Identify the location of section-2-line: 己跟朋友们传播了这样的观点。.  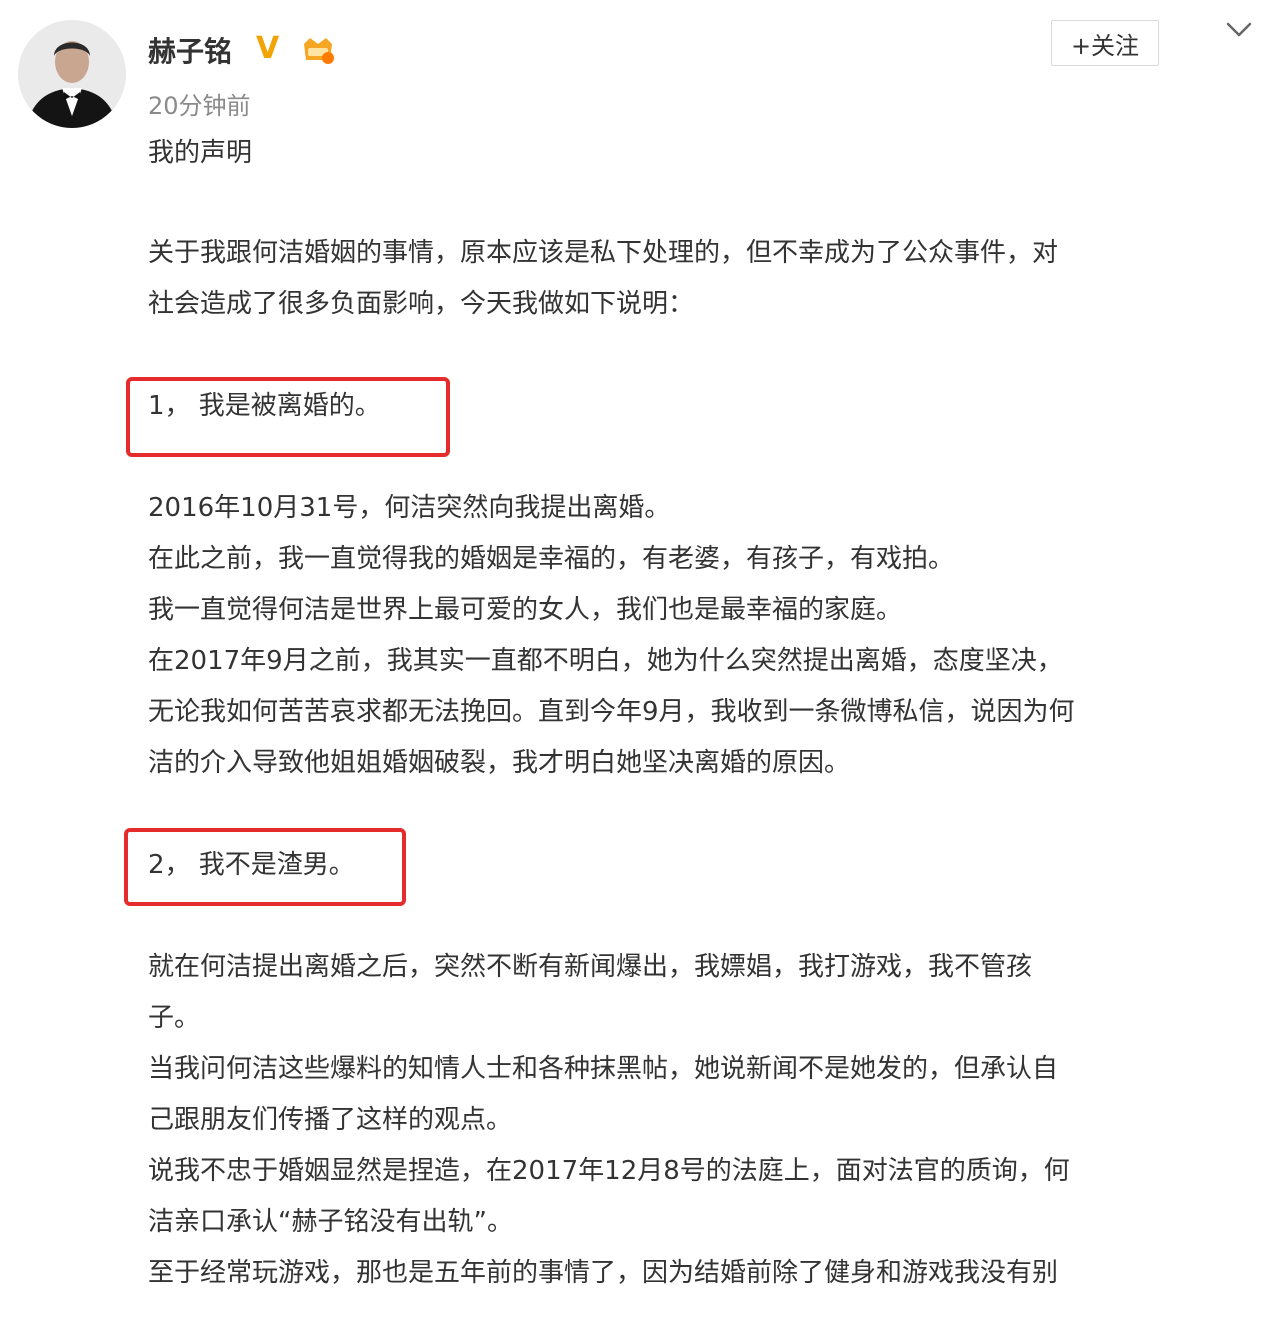
(330, 1120).